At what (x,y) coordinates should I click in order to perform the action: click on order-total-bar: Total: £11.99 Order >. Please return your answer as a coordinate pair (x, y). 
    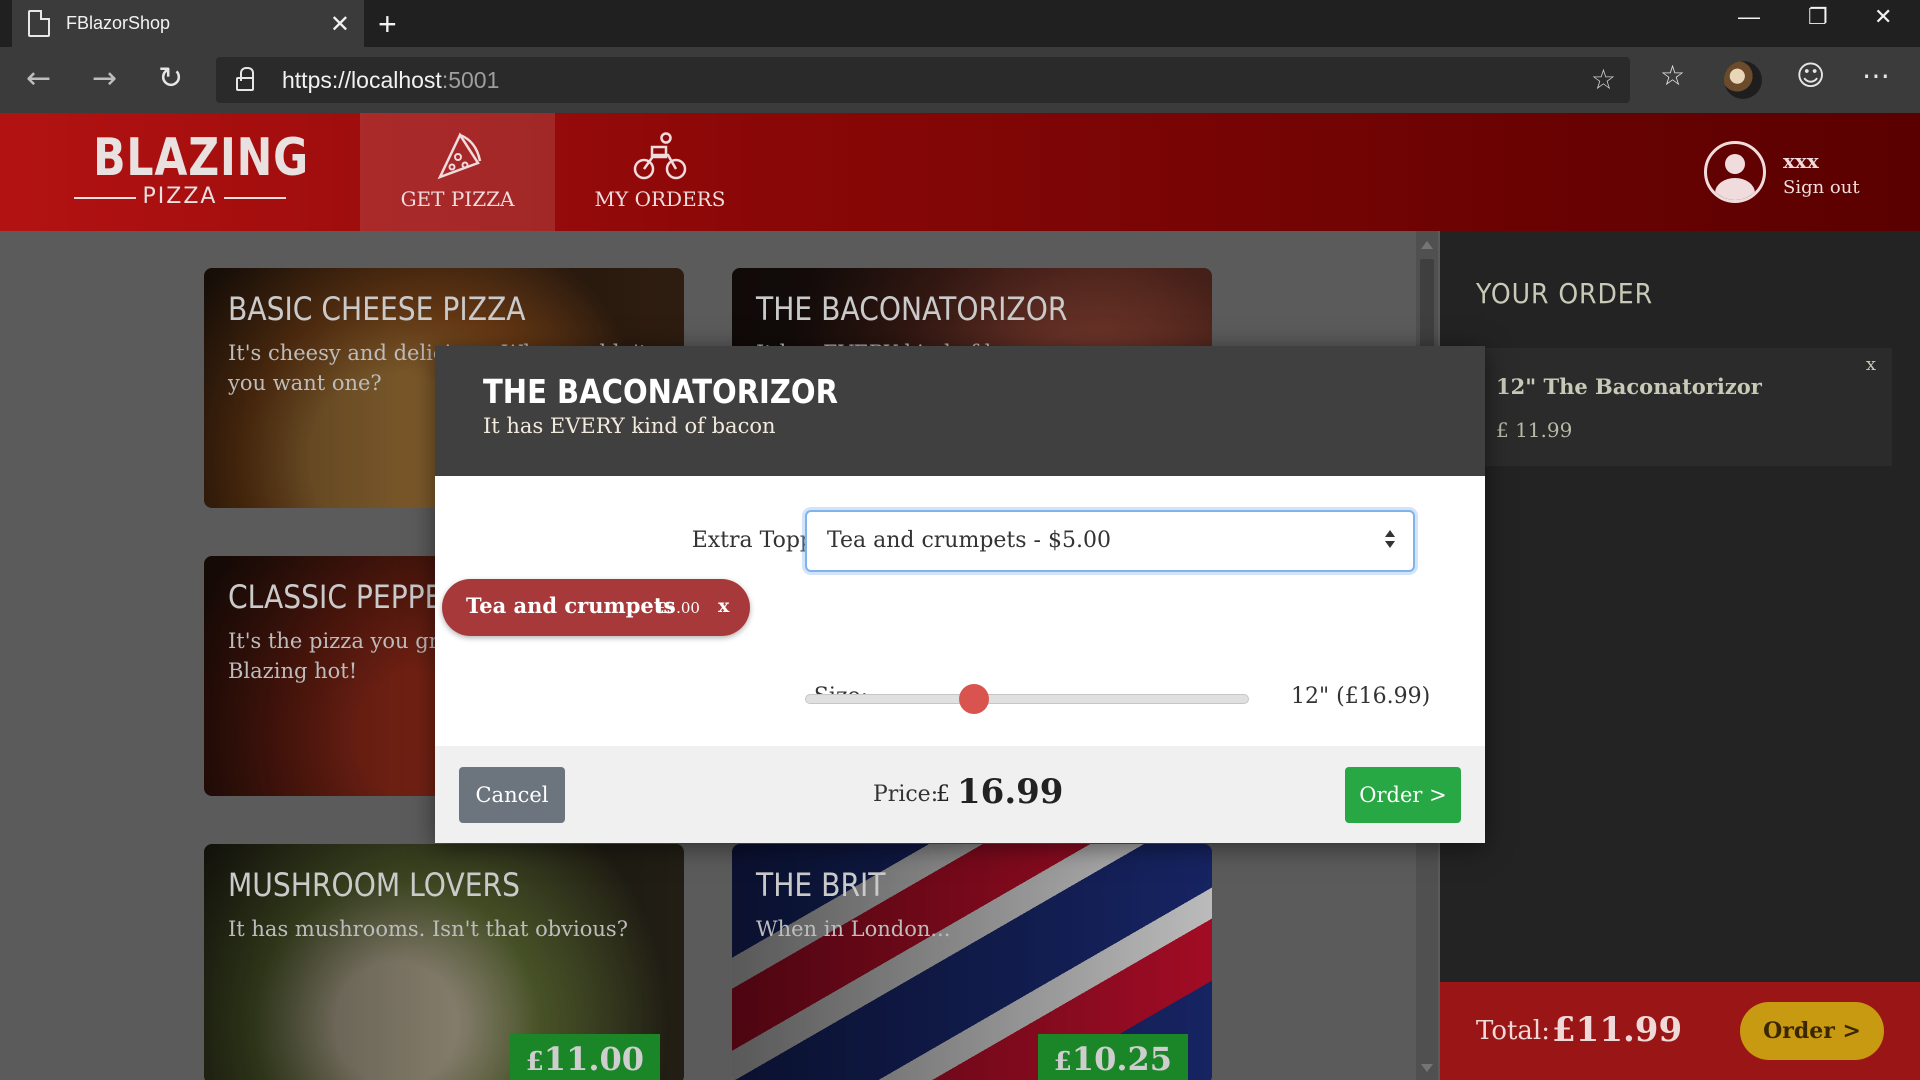
    Looking at the image, I should click on (1680, 1031).